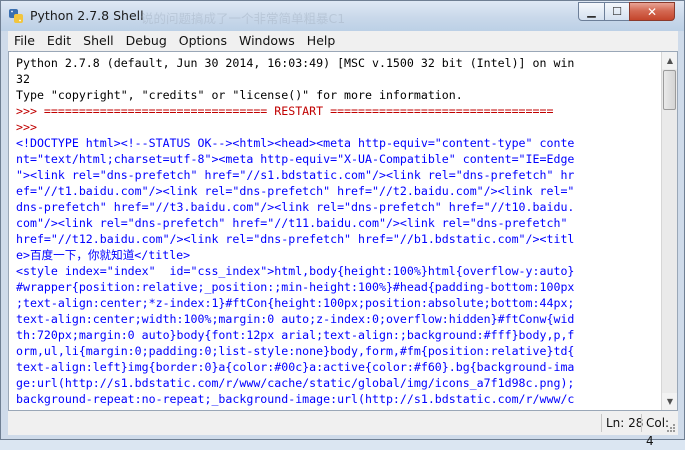  I want to click on vertical-scrollbar: ▲ ▼, so click(669, 231).